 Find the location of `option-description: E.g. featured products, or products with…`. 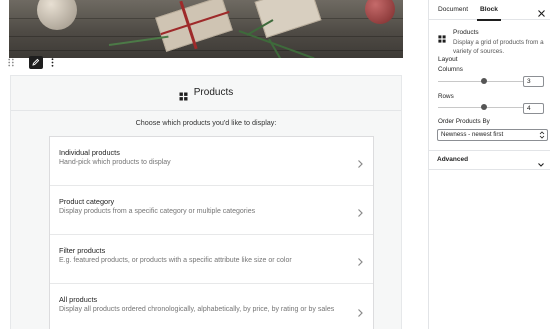

option-description: E.g. featured products, or products with… is located at coordinates (175, 260).